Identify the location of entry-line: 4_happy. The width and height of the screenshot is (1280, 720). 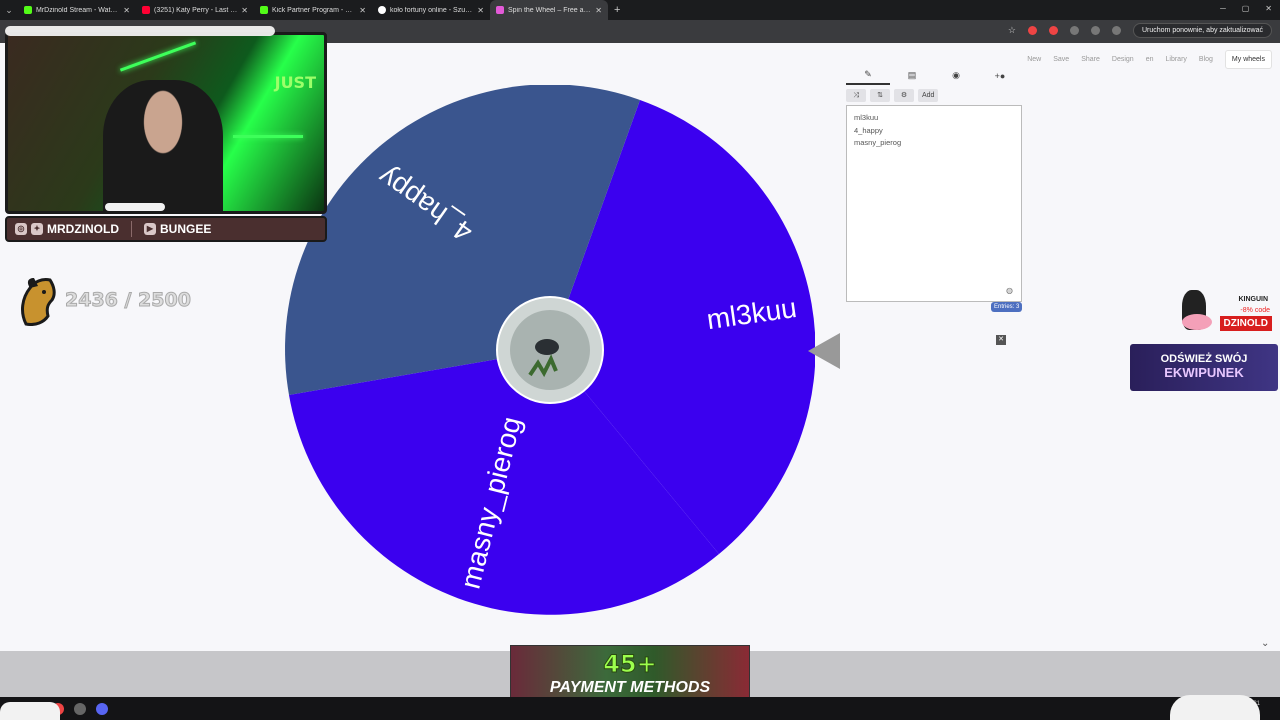
(868, 130).